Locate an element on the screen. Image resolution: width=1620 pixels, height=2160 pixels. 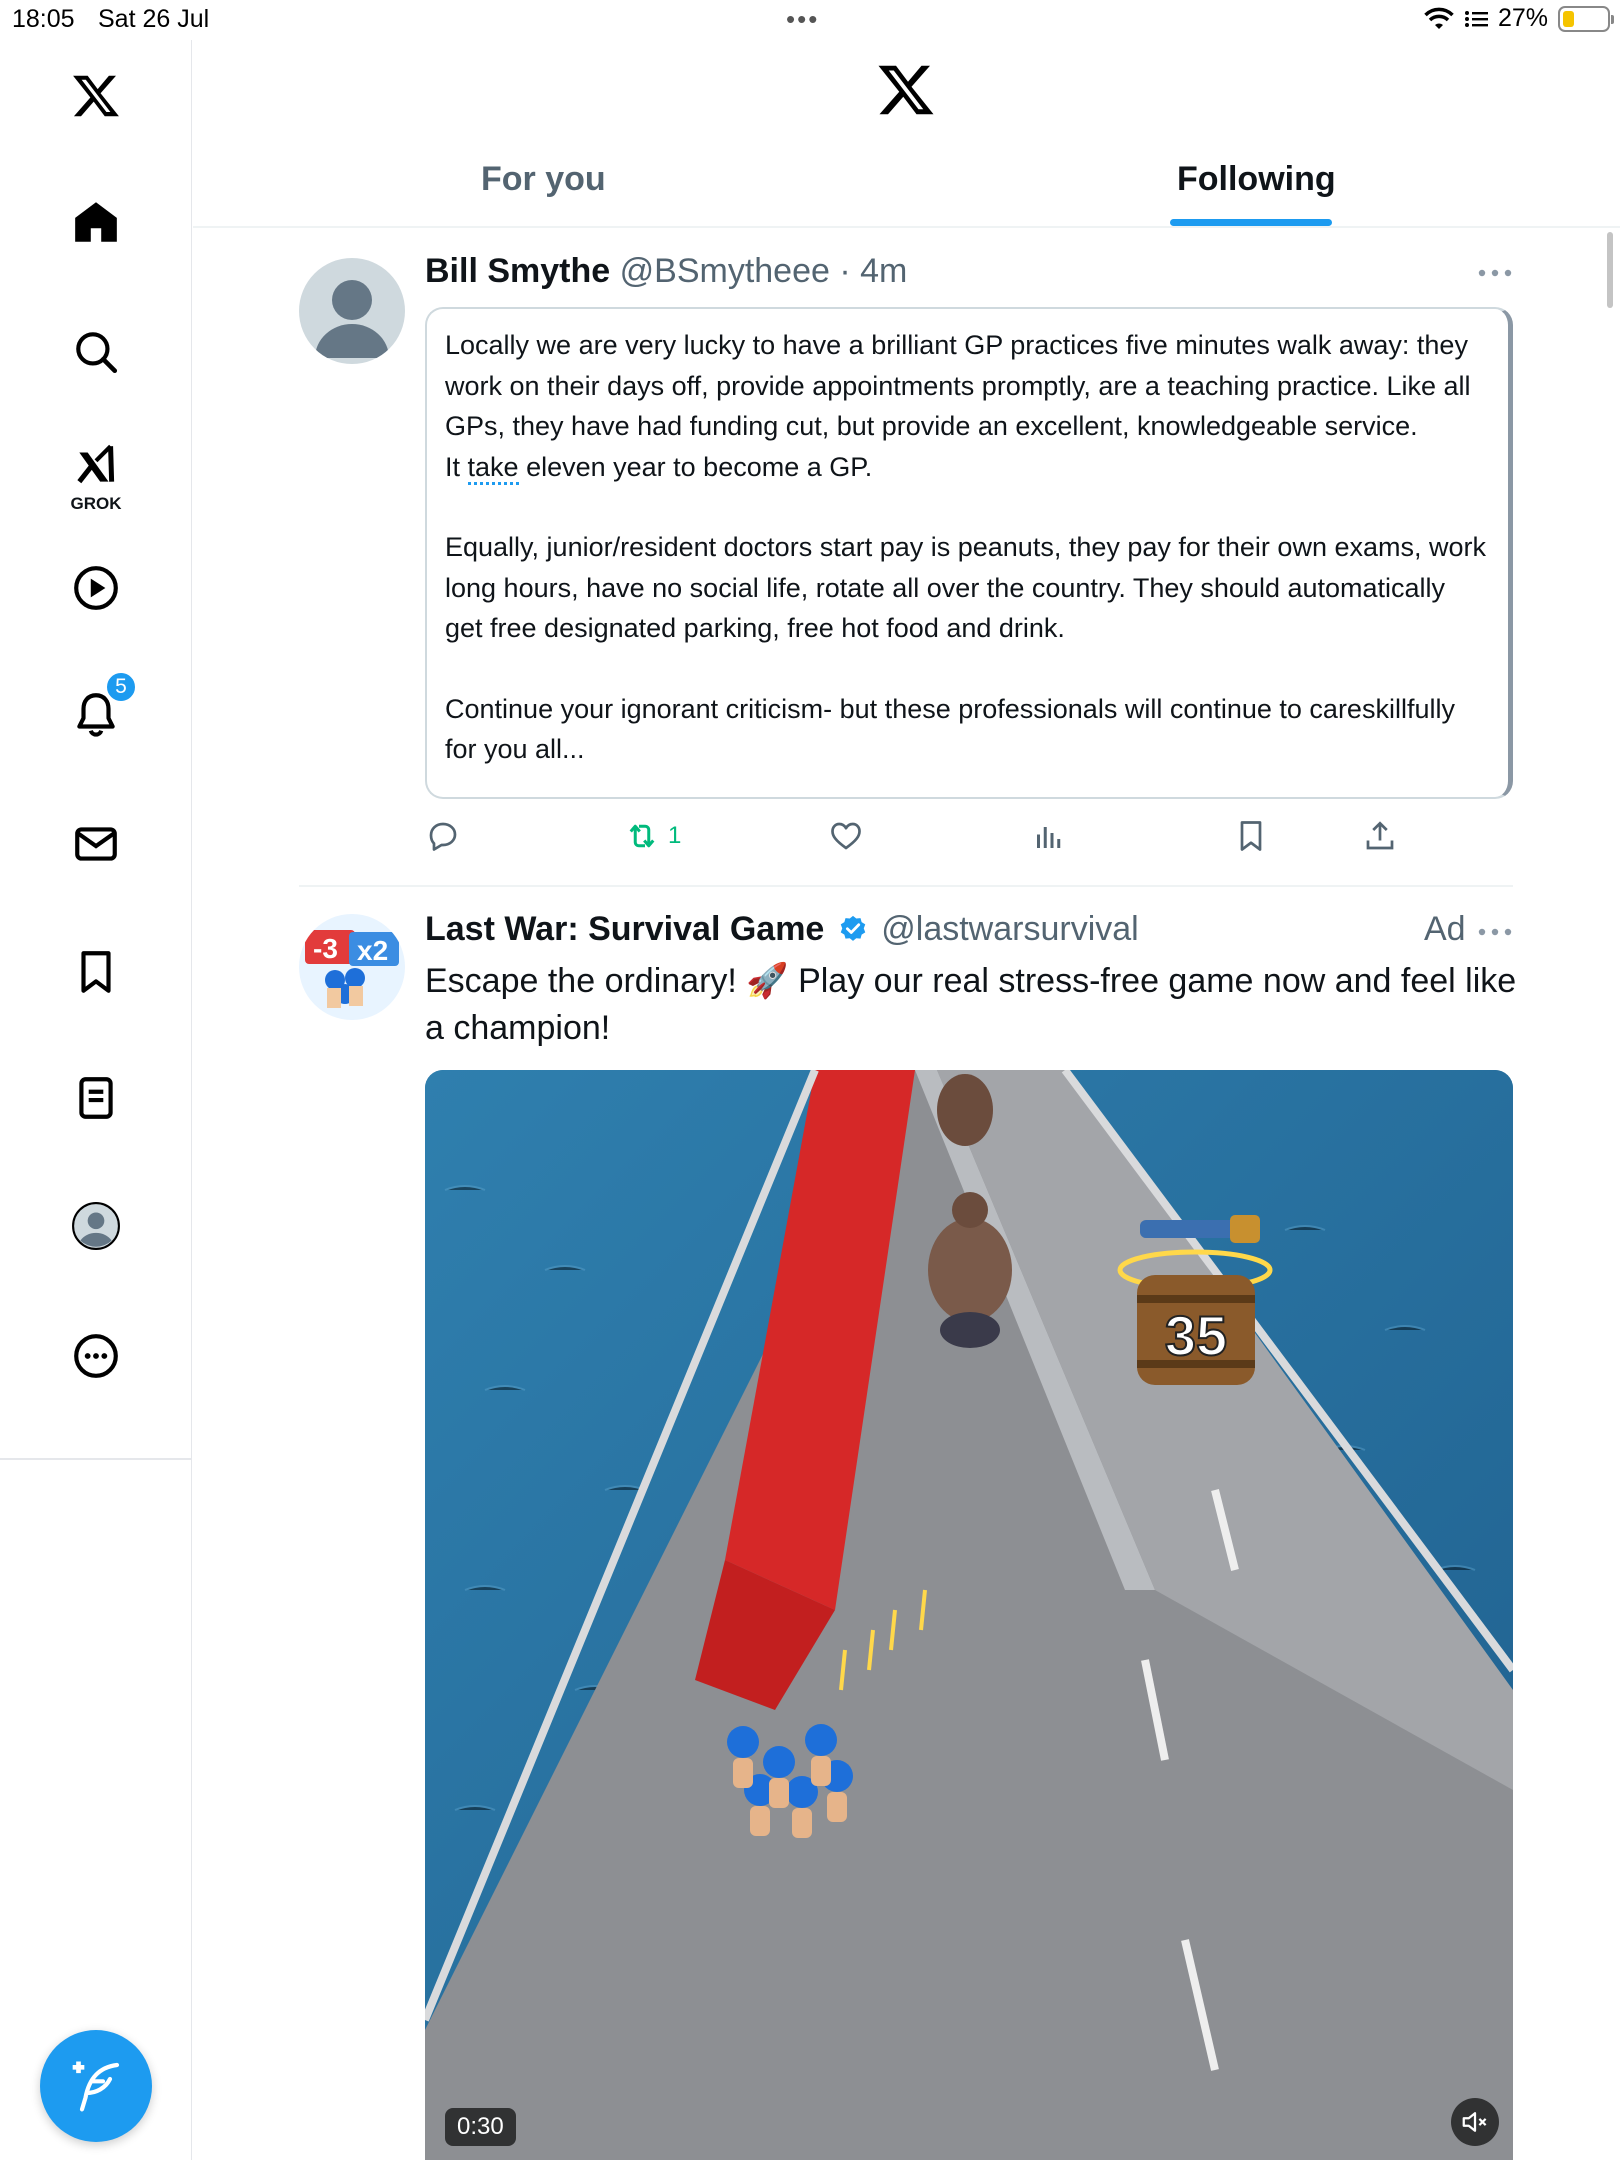
sidebar-divider is located at coordinates (96, 1459).